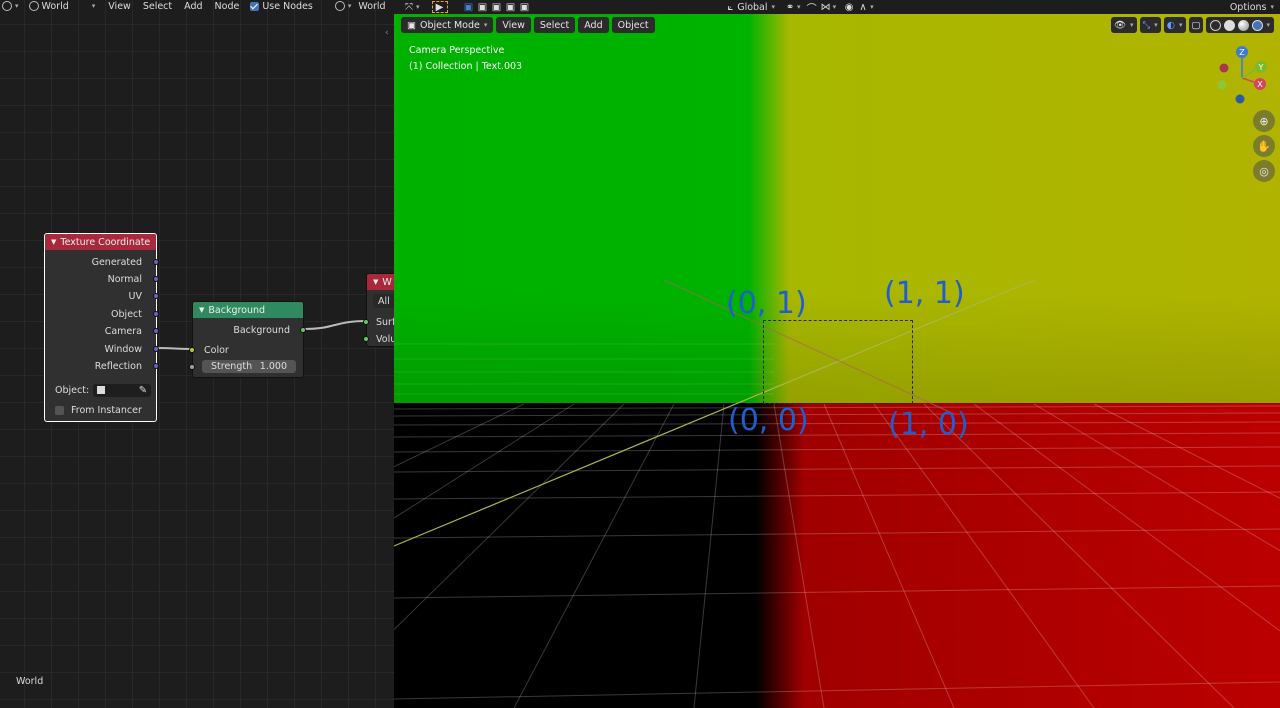  I want to click on world-type-label: World, so click(55, 6).